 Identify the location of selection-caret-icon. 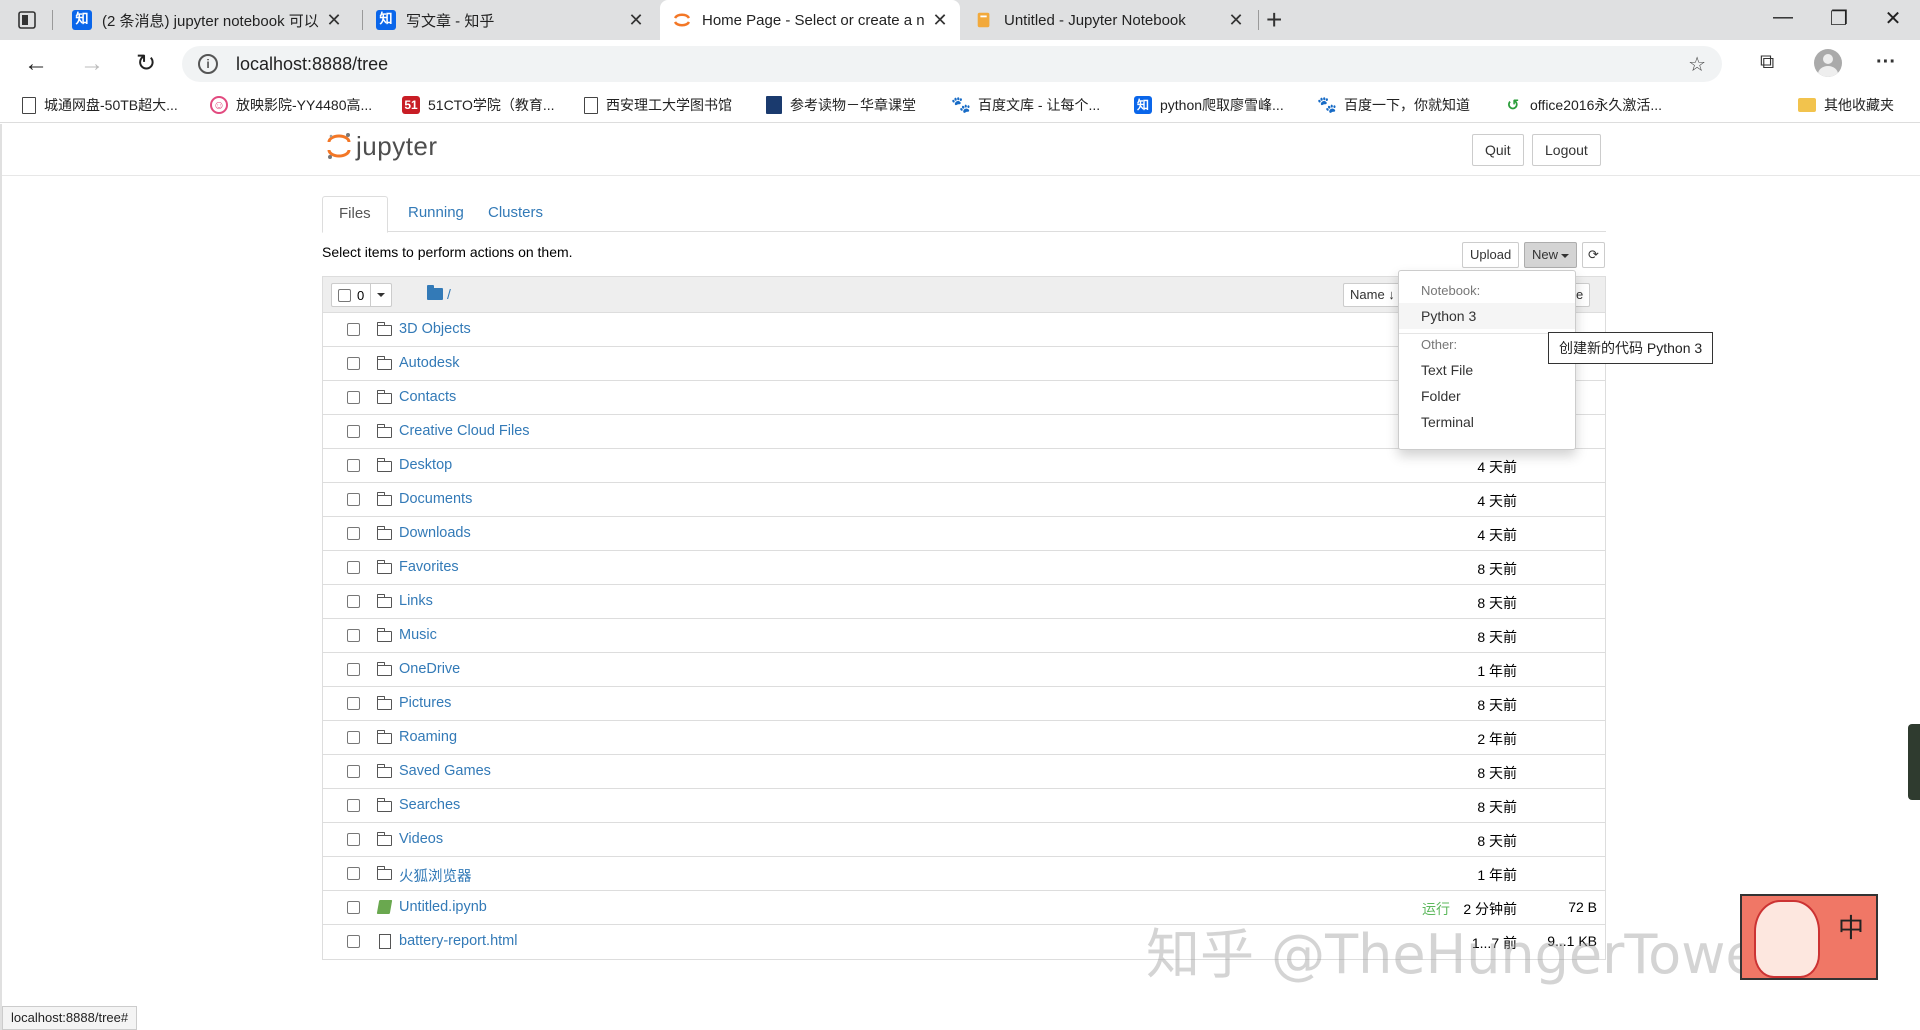
(381, 295).